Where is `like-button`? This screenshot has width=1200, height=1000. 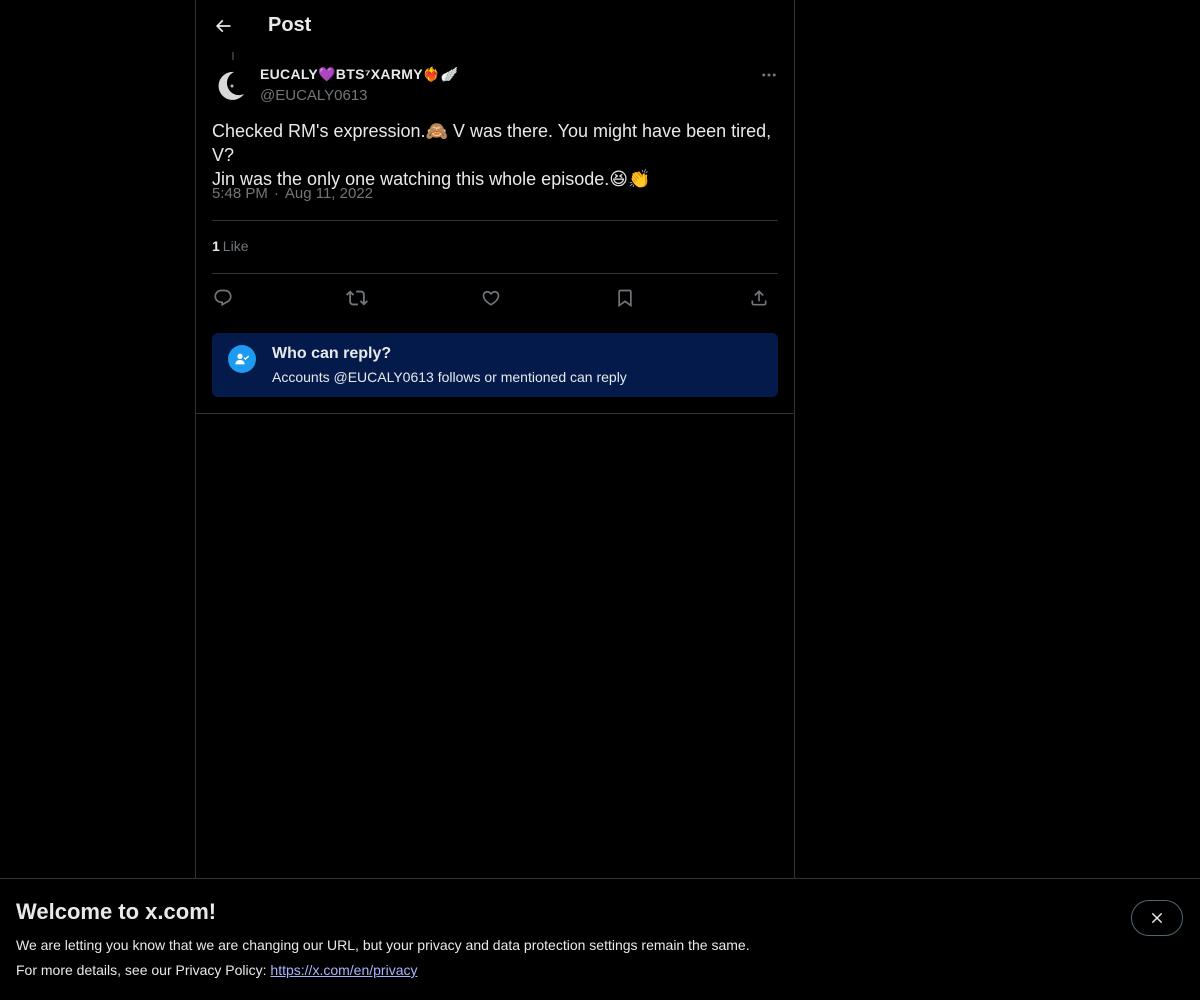 like-button is located at coordinates (491, 298).